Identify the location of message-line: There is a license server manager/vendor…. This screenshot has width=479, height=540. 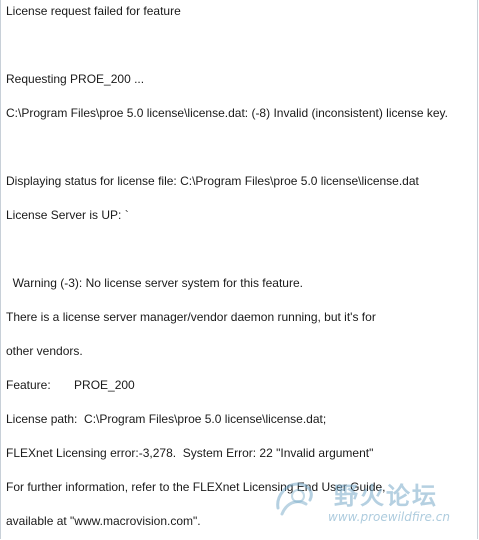
(191, 317).